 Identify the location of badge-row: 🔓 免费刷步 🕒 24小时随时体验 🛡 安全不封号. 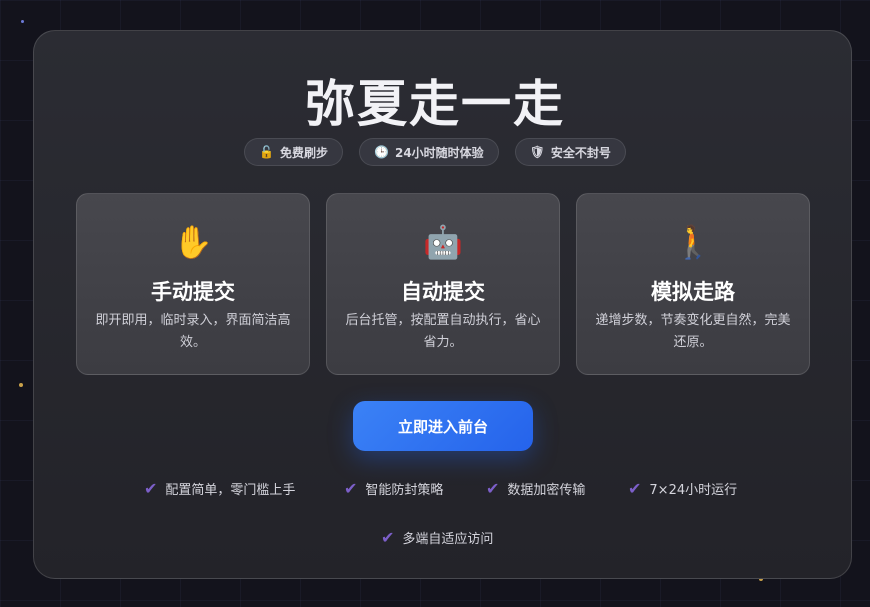
(435, 152).